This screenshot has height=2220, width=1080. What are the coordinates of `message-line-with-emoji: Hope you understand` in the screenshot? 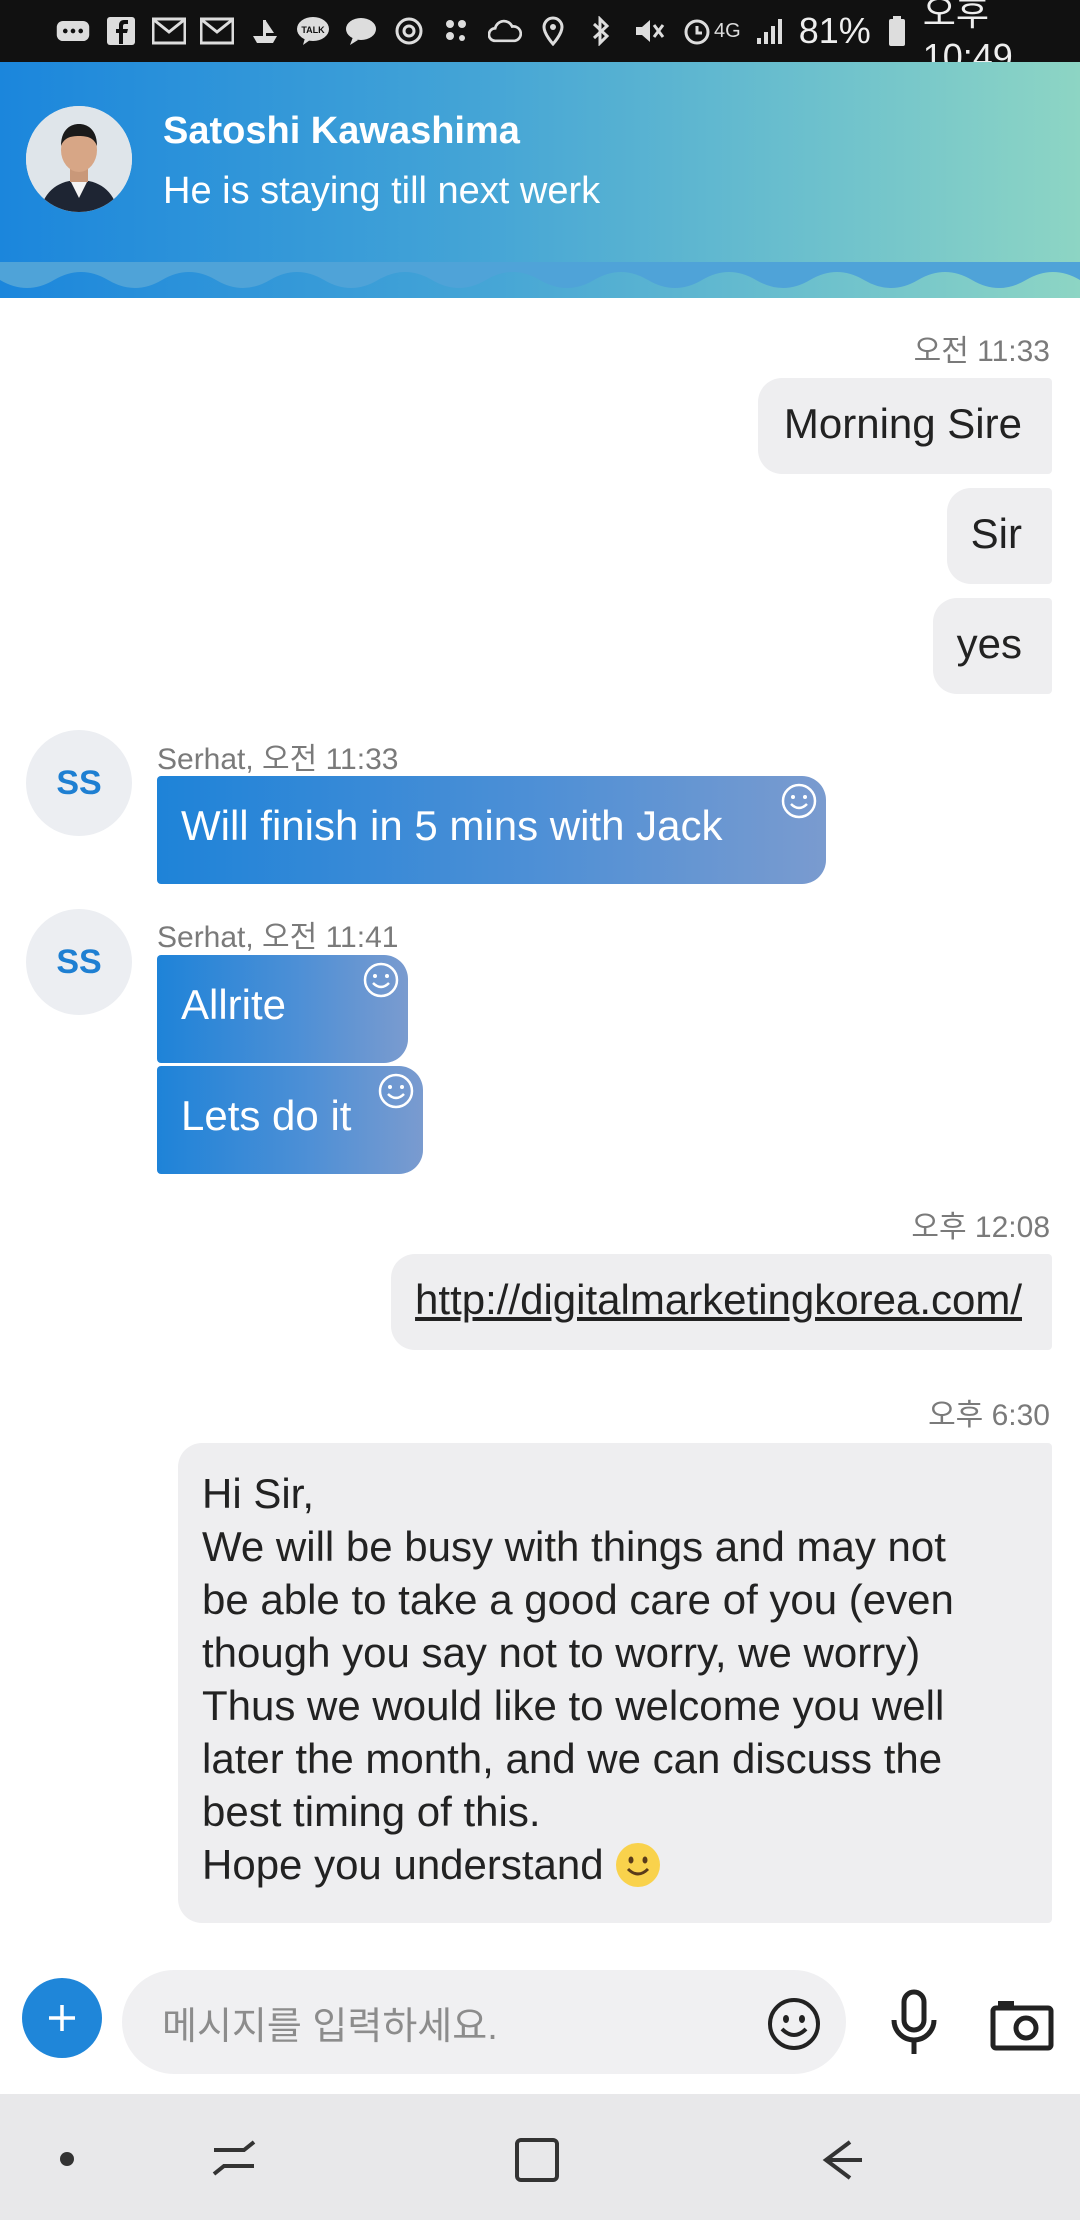 It's located at (615, 1864).